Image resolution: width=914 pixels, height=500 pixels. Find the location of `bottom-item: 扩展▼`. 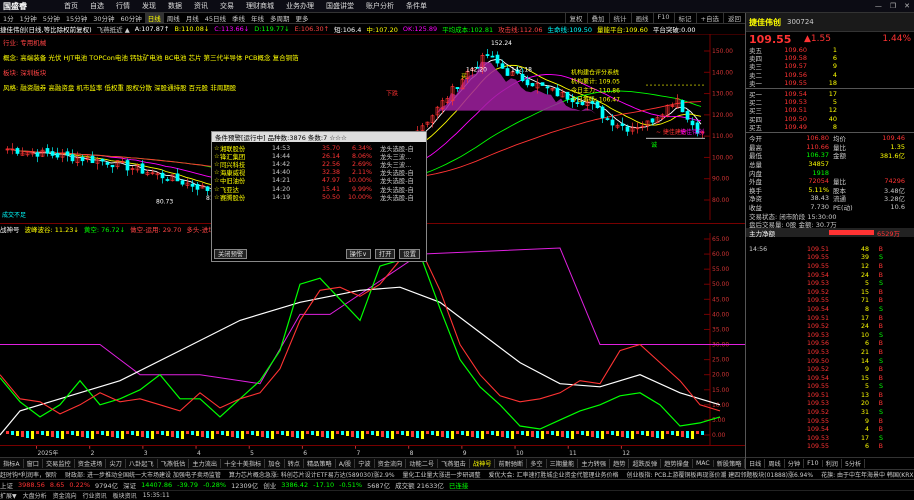

bottom-item: 扩展▼ is located at coordinates (8, 495).